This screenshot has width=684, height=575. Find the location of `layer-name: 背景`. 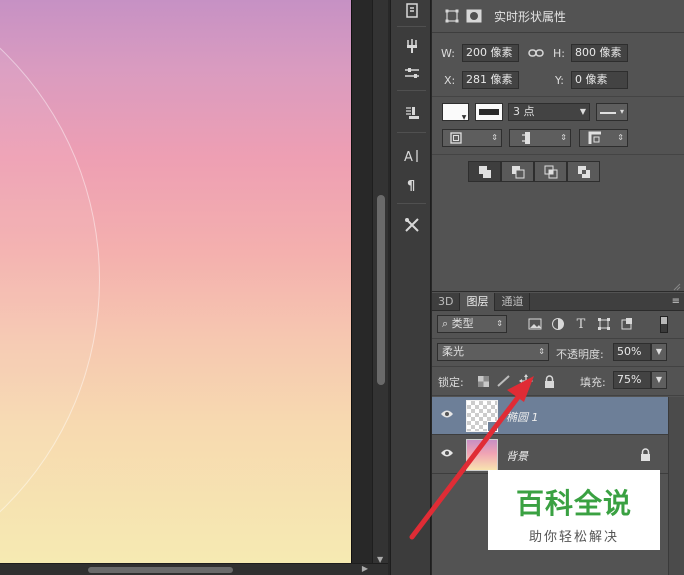

layer-name: 背景 is located at coordinates (517, 456).